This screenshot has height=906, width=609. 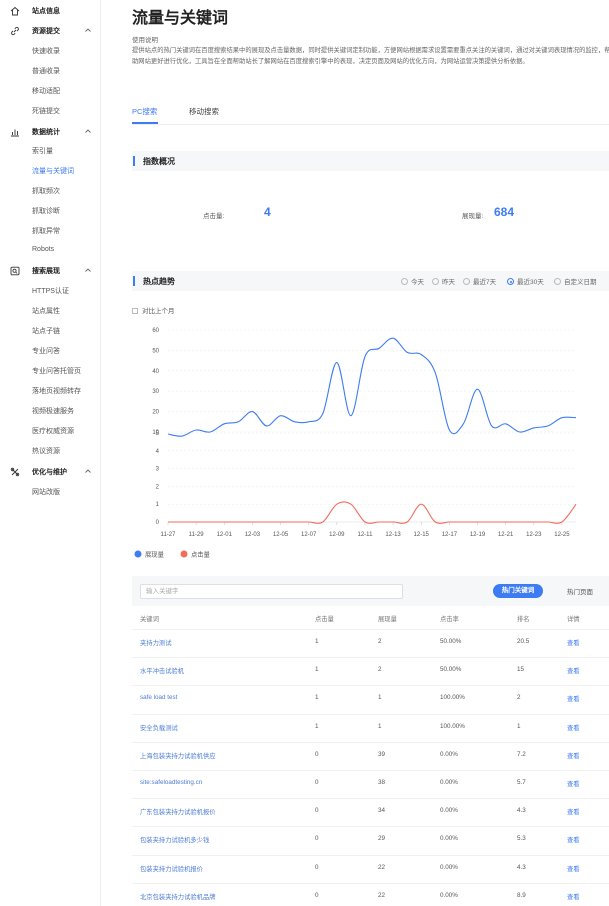 I want to click on sidebar-item-expert-qa: 专业问答, so click(x=46, y=351).